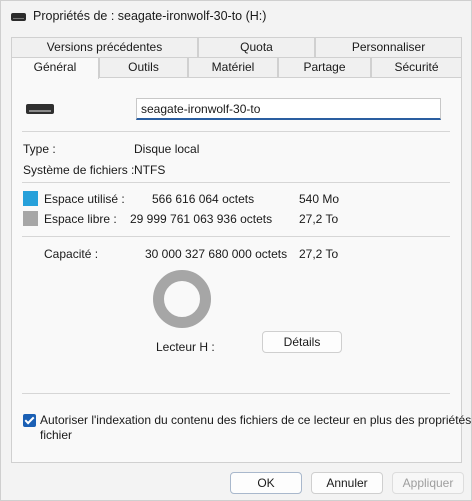 This screenshot has height=501, width=472. Describe the element at coordinates (55, 68) in the screenshot. I see `tab-general: Général` at that location.